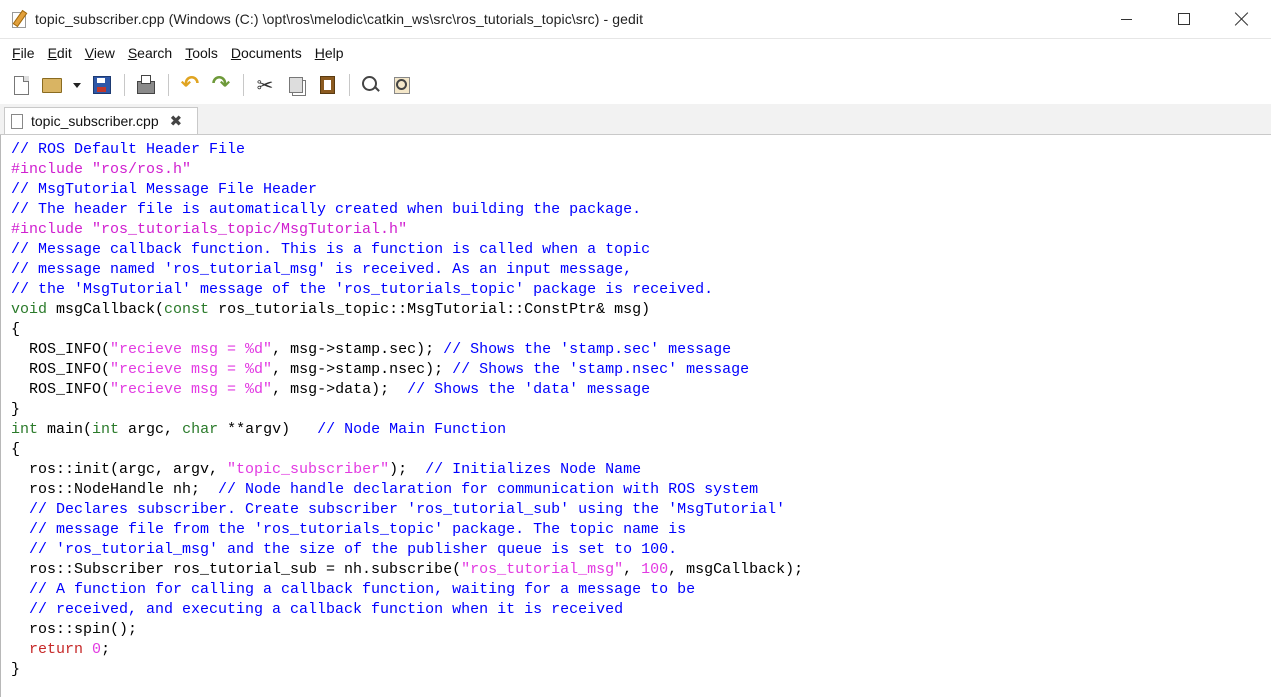  I want to click on open-recent-button, so click(77, 85).